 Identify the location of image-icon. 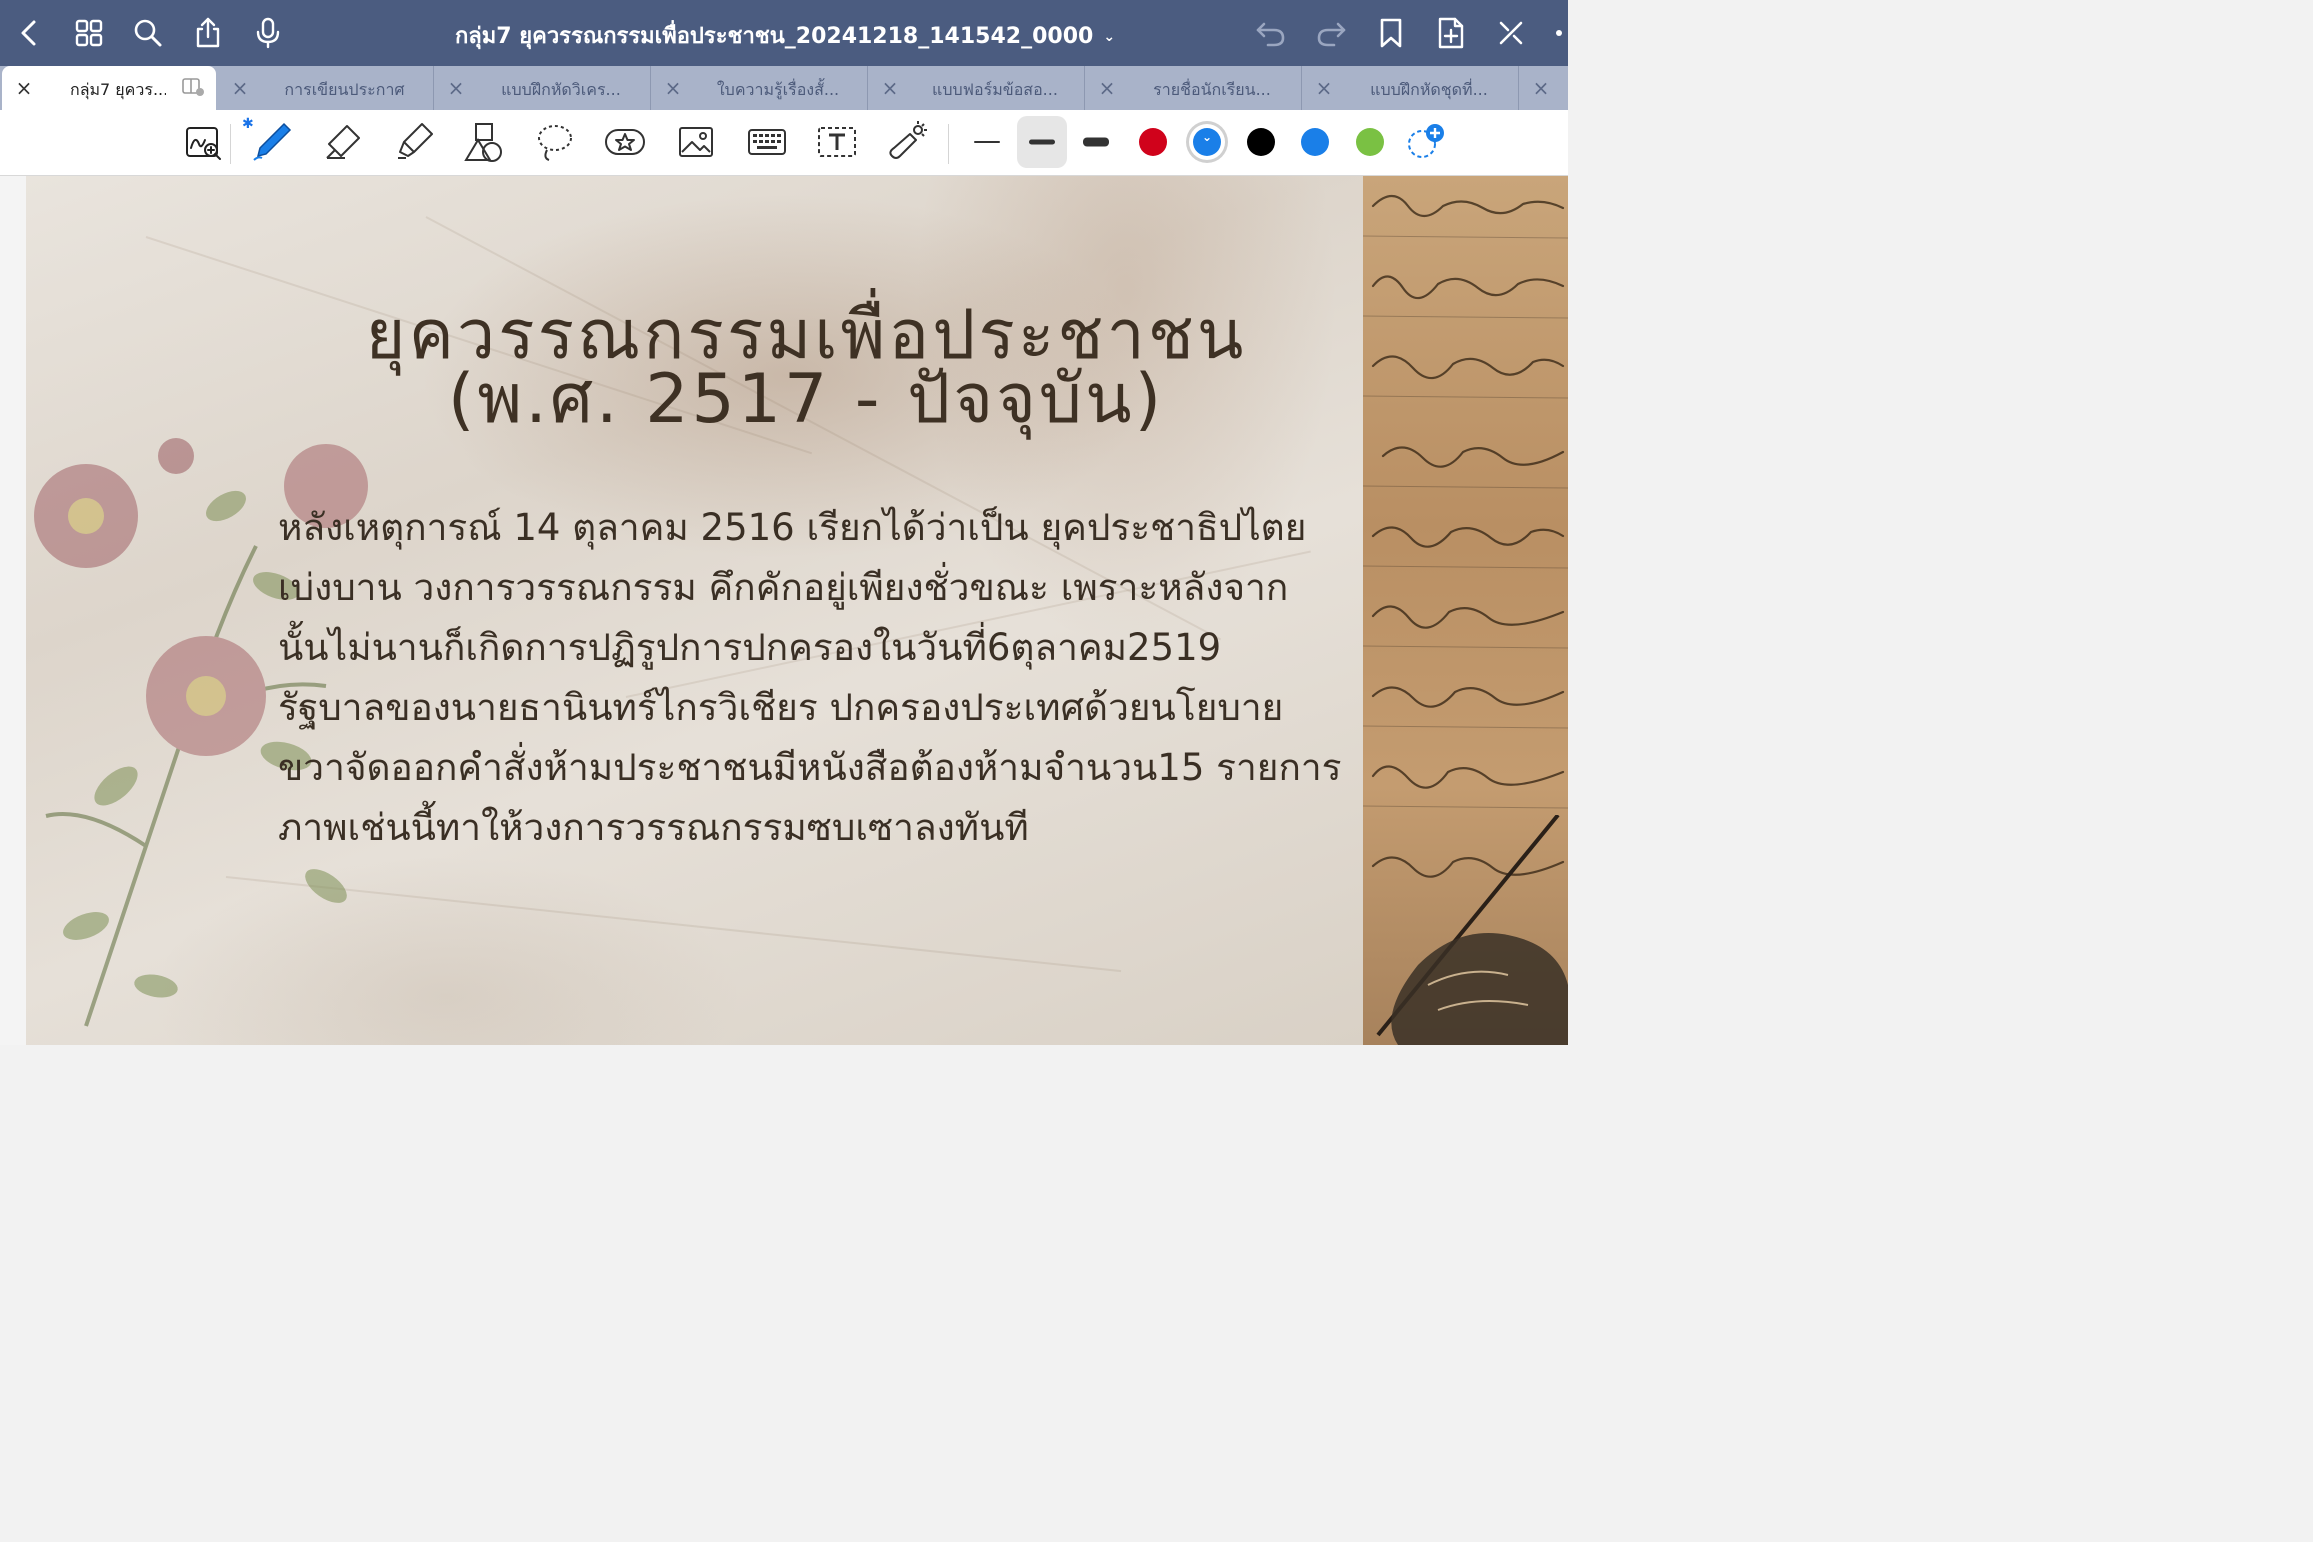
(696, 142).